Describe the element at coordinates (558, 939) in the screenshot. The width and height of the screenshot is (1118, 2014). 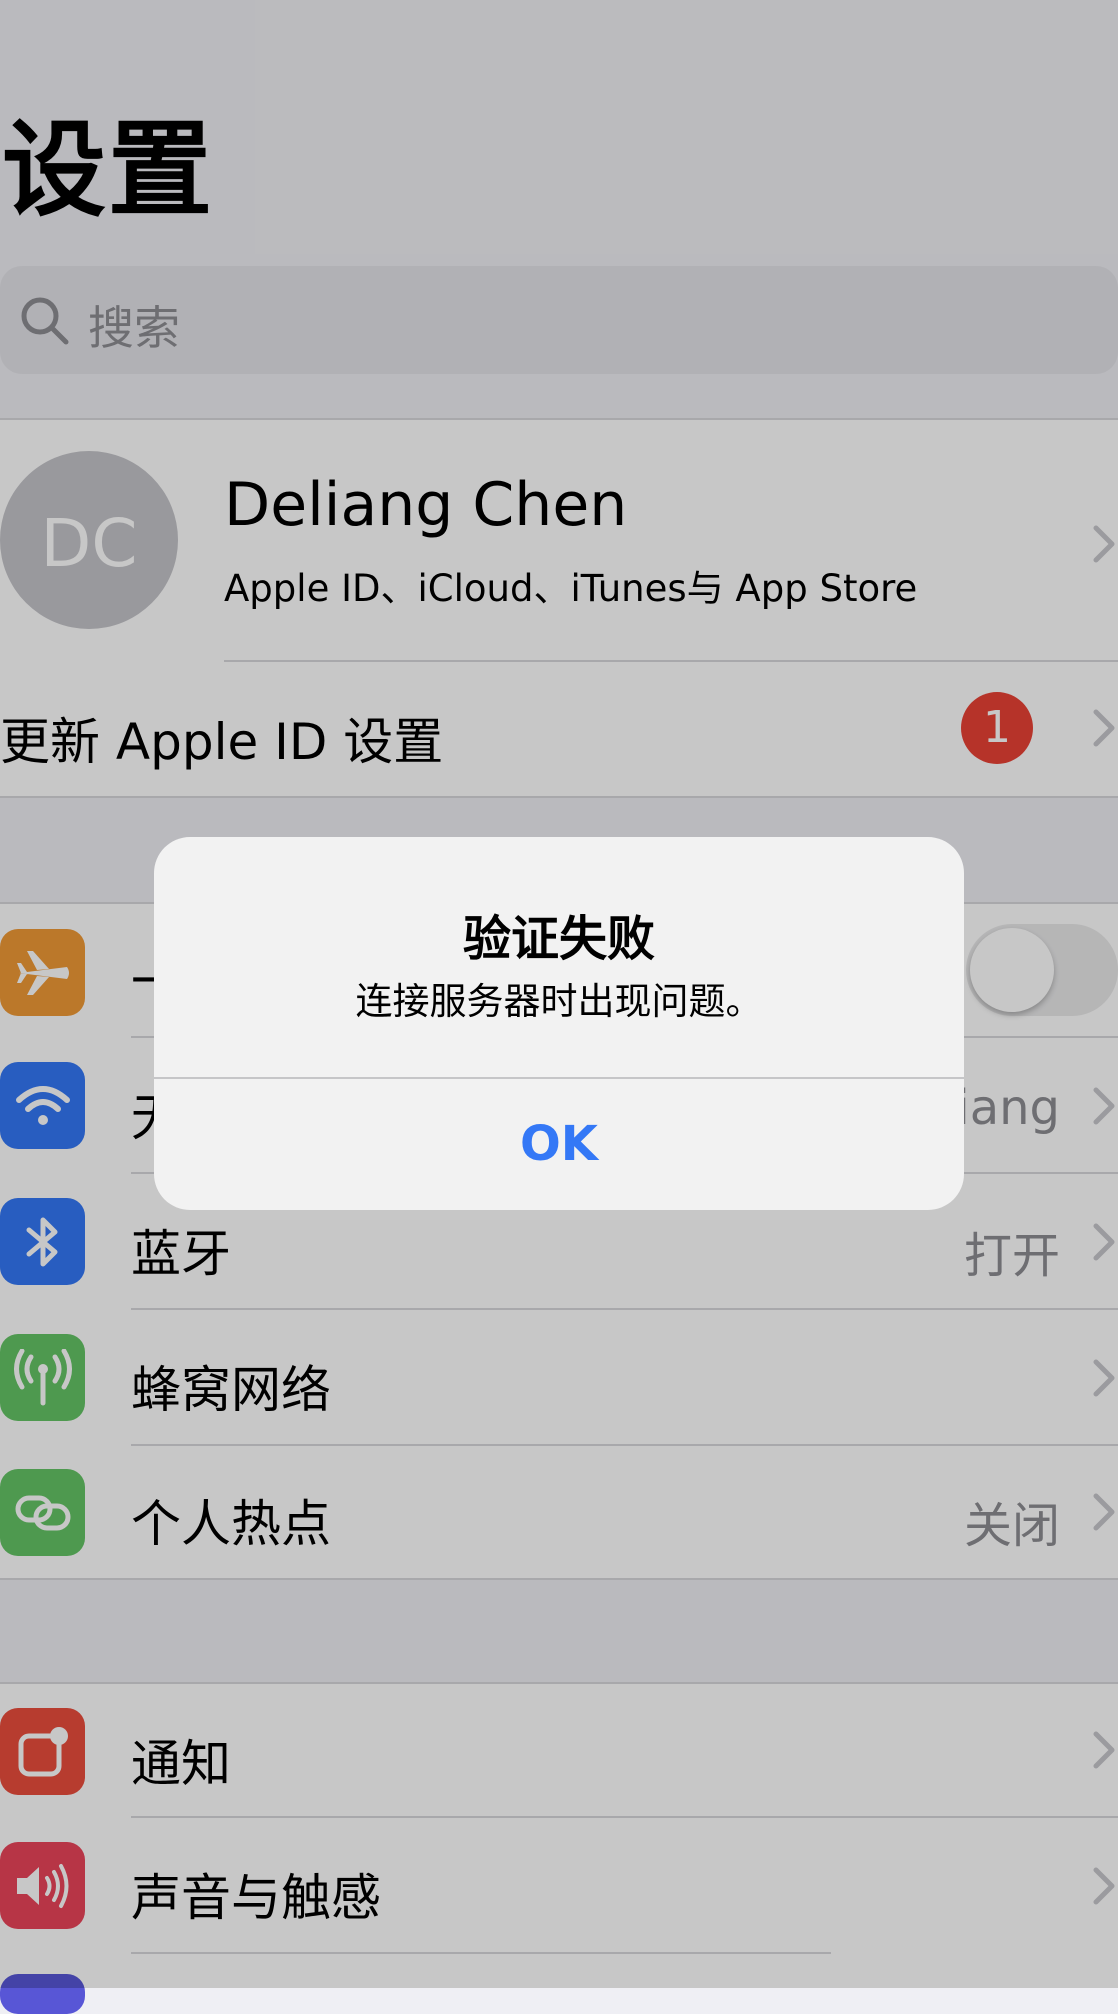
I see `alert-title: 验证失败` at that location.